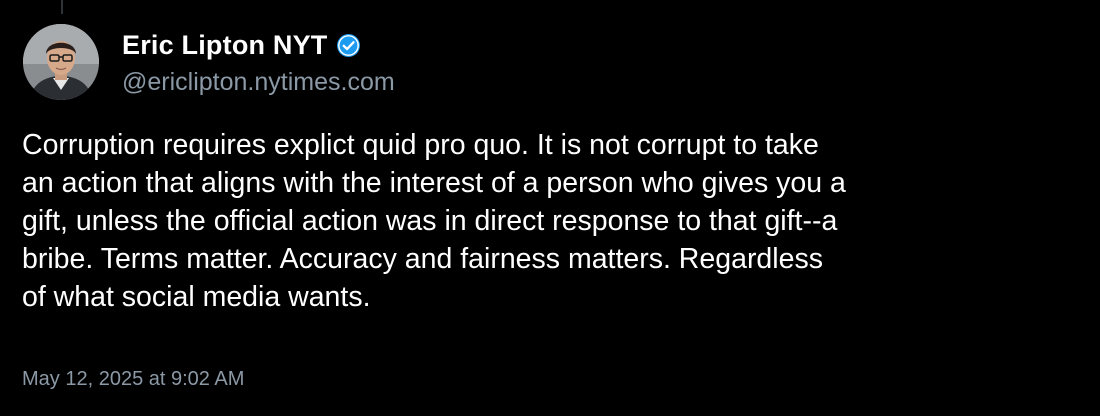 This screenshot has width=1100, height=416. I want to click on avatar, so click(61, 62).